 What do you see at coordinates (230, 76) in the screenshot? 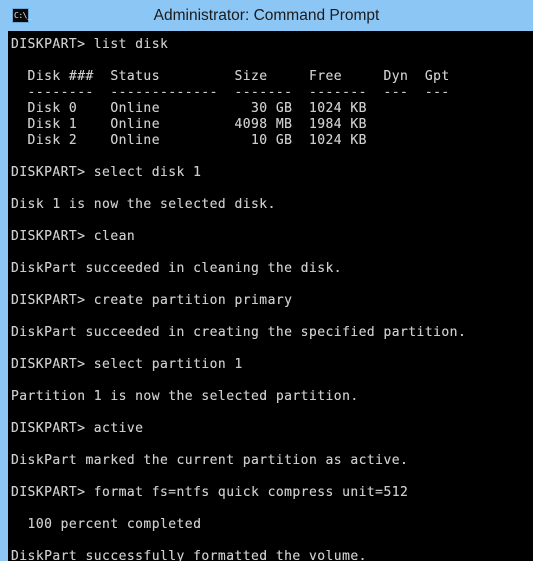
I see `console-line: Disk ### Status Size Free Dyn Gpt` at bounding box center [230, 76].